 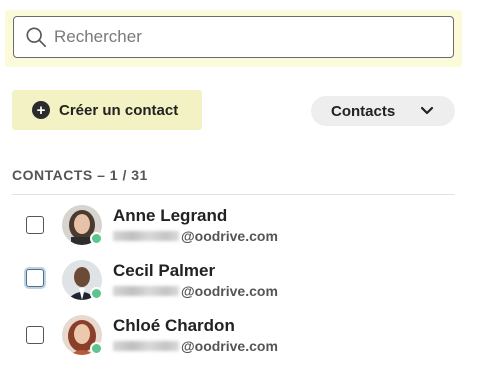 I want to click on divider, so click(x=233, y=194).